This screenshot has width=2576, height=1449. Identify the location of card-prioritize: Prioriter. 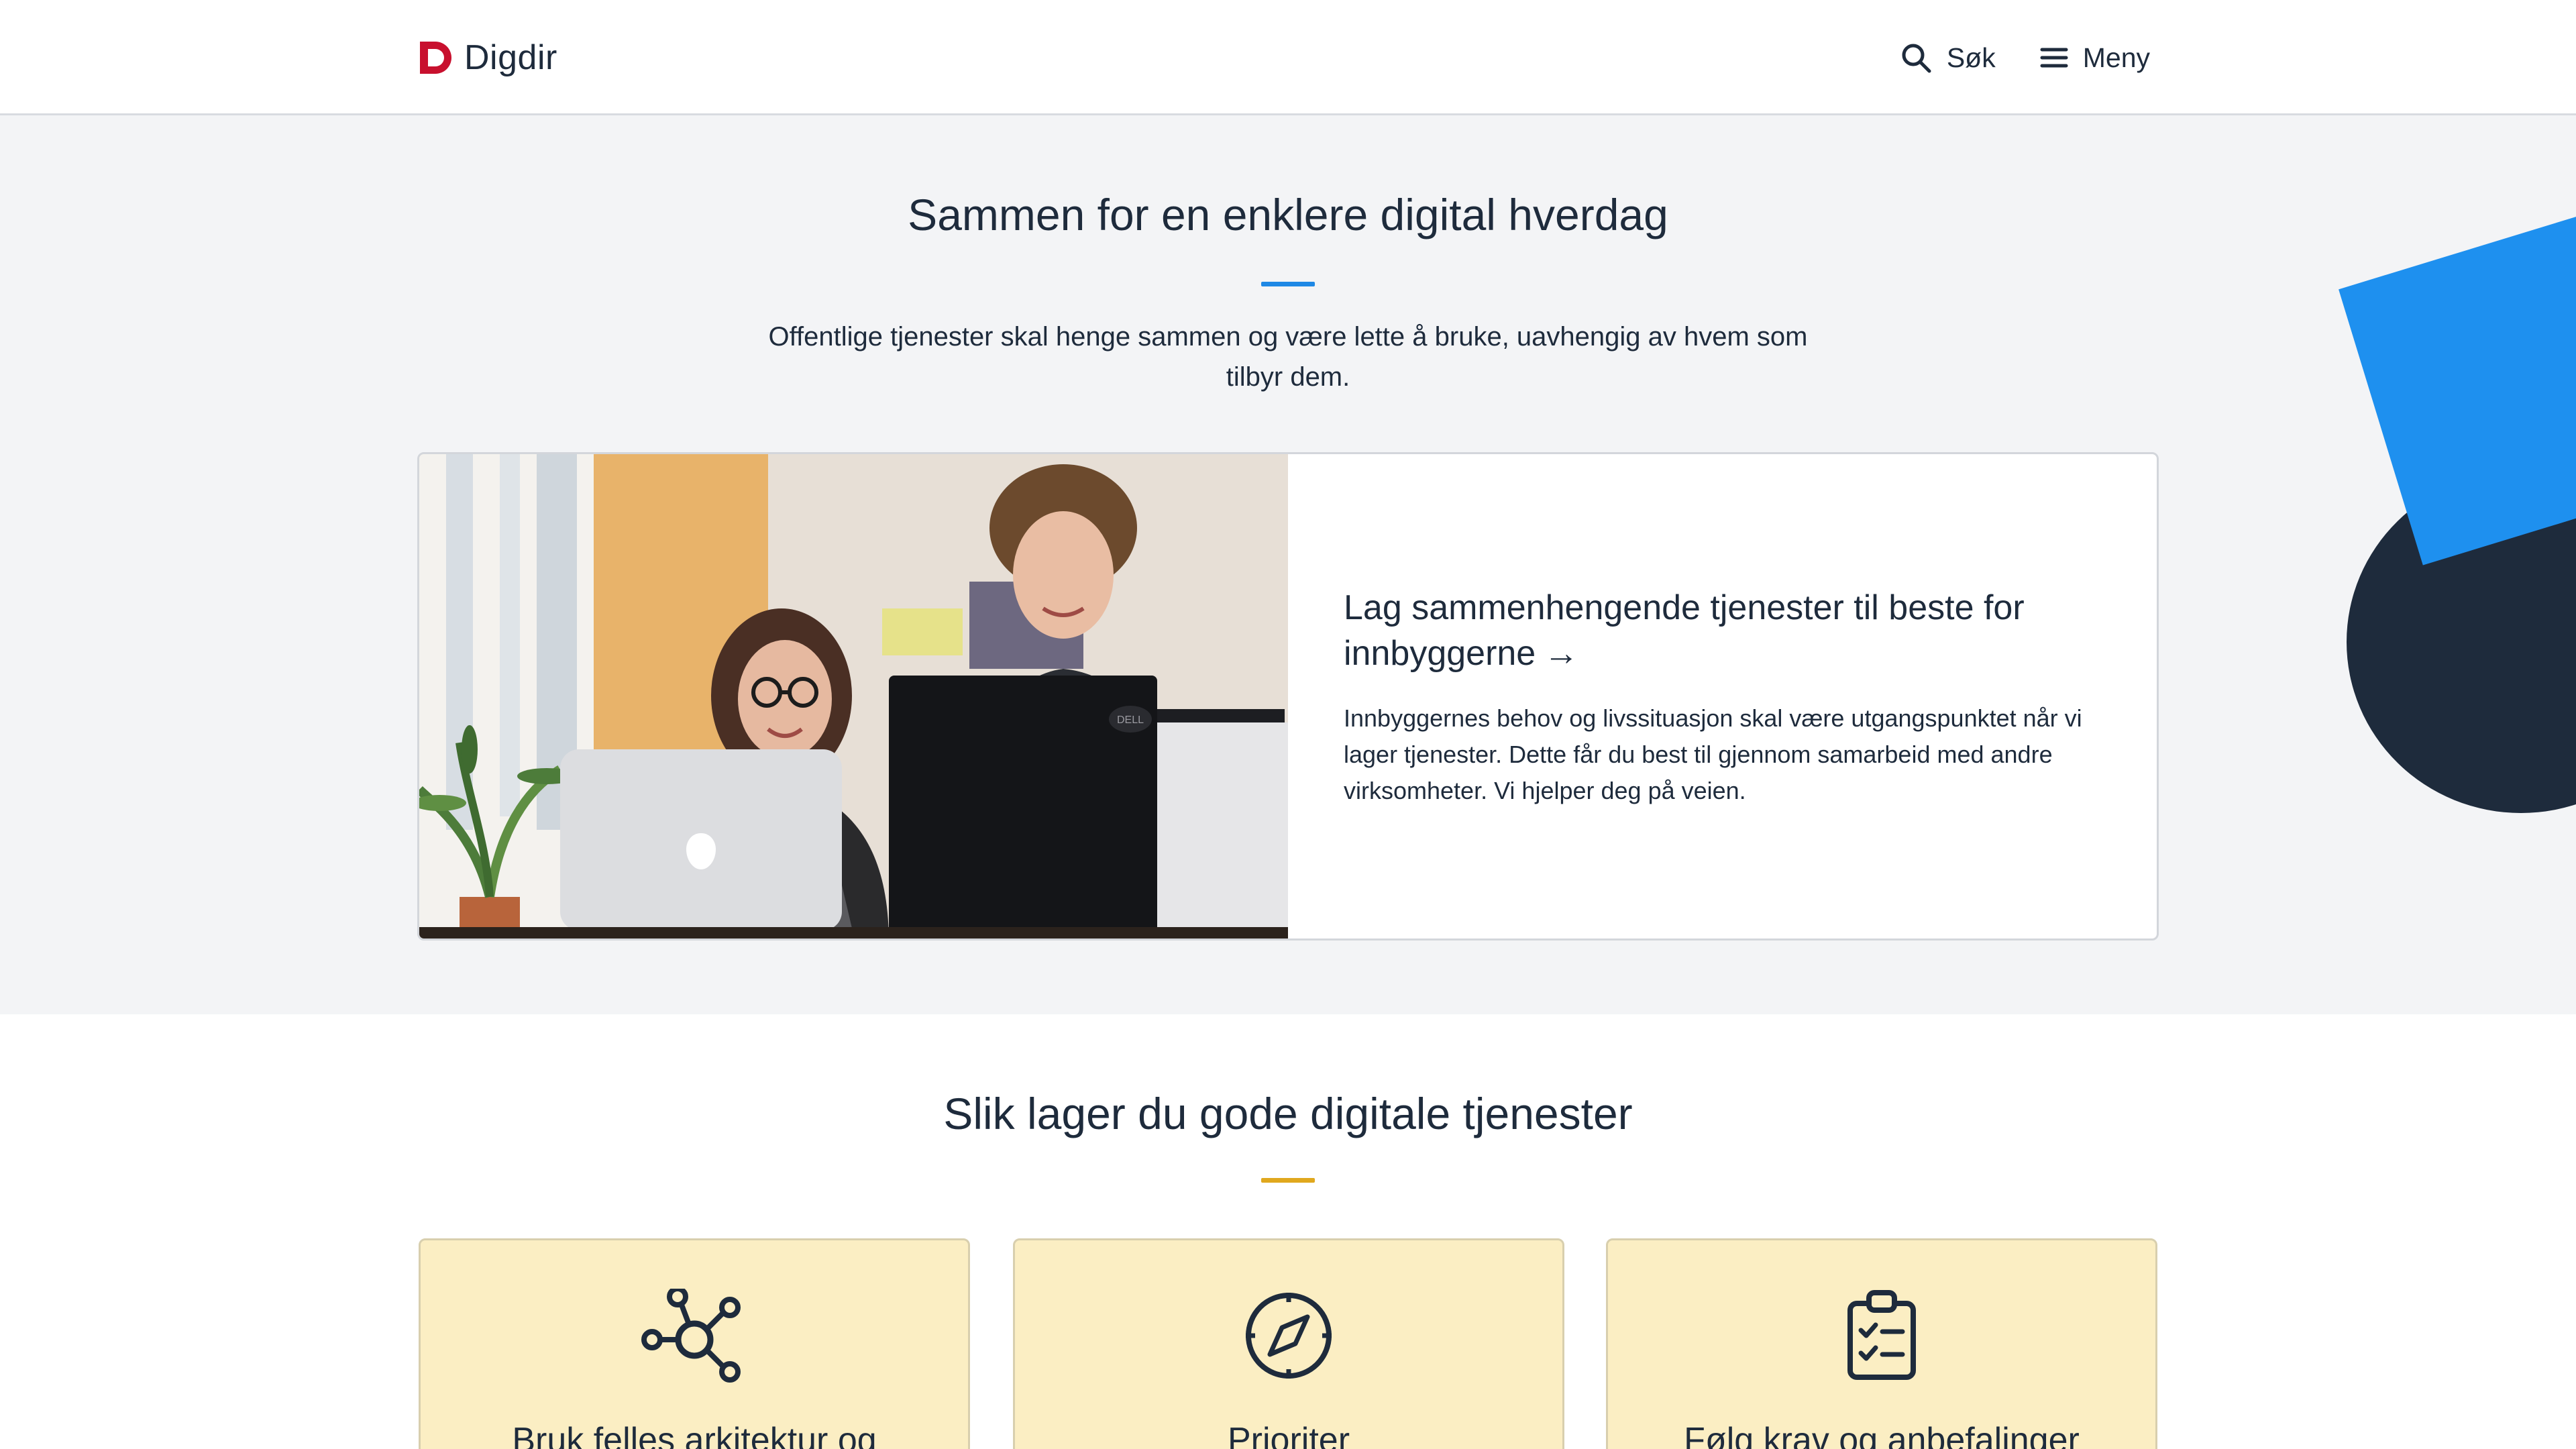
(1288, 1343).